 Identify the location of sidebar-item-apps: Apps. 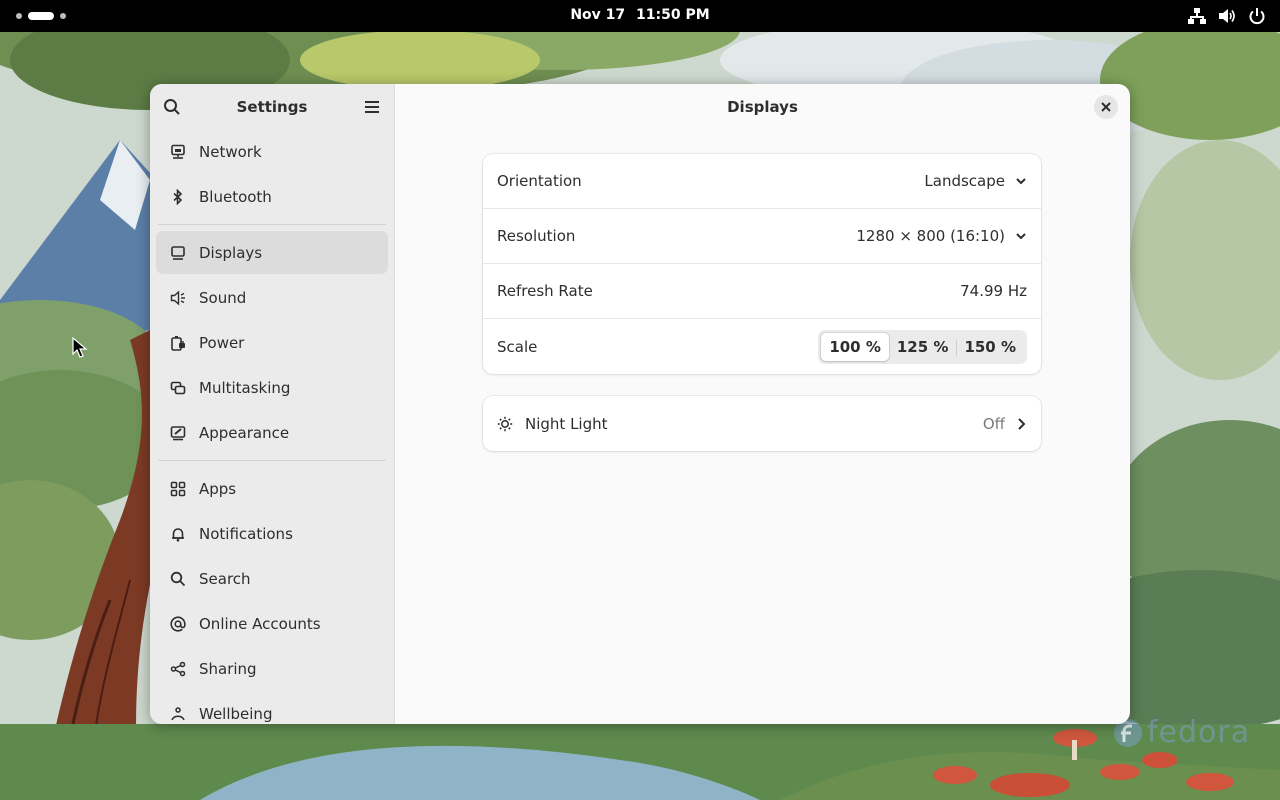
(272, 488).